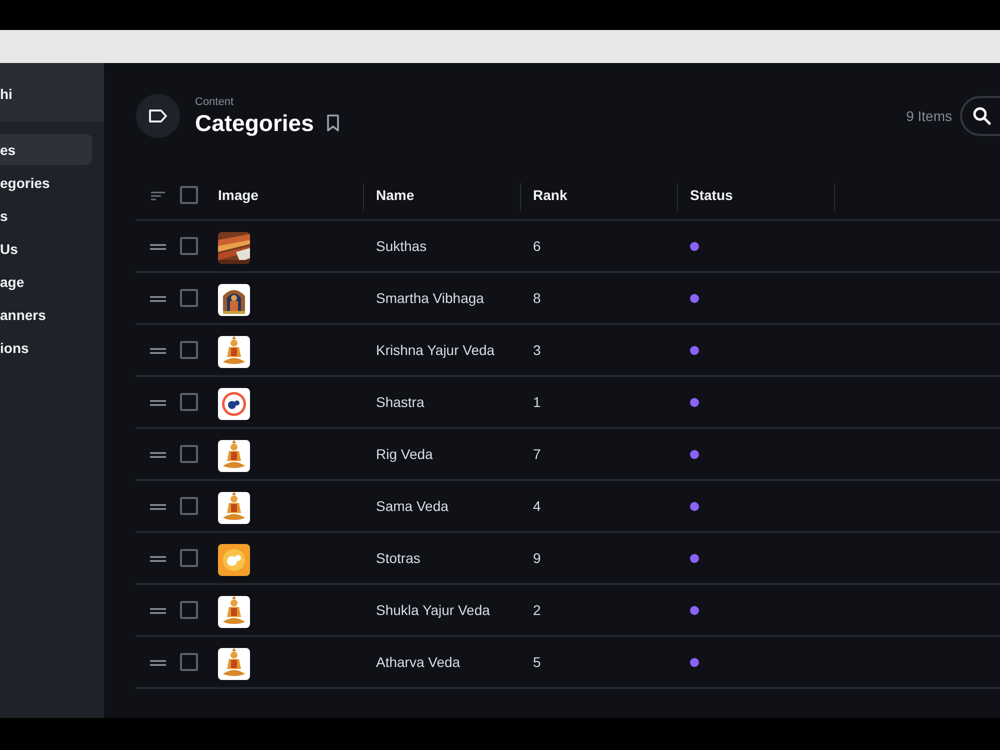 This screenshot has height=750, width=1000. I want to click on table-cell: Shukla Yajur Veda, so click(433, 610).